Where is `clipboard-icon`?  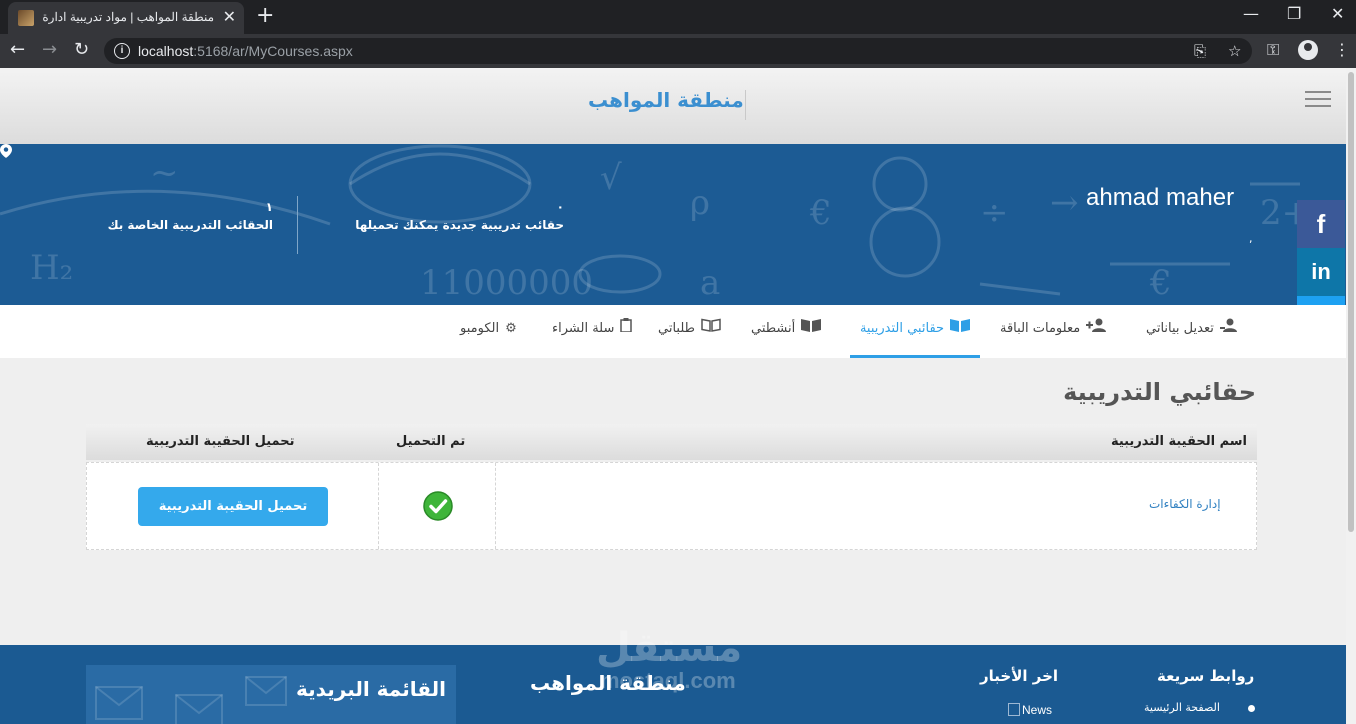 clipboard-icon is located at coordinates (626, 329).